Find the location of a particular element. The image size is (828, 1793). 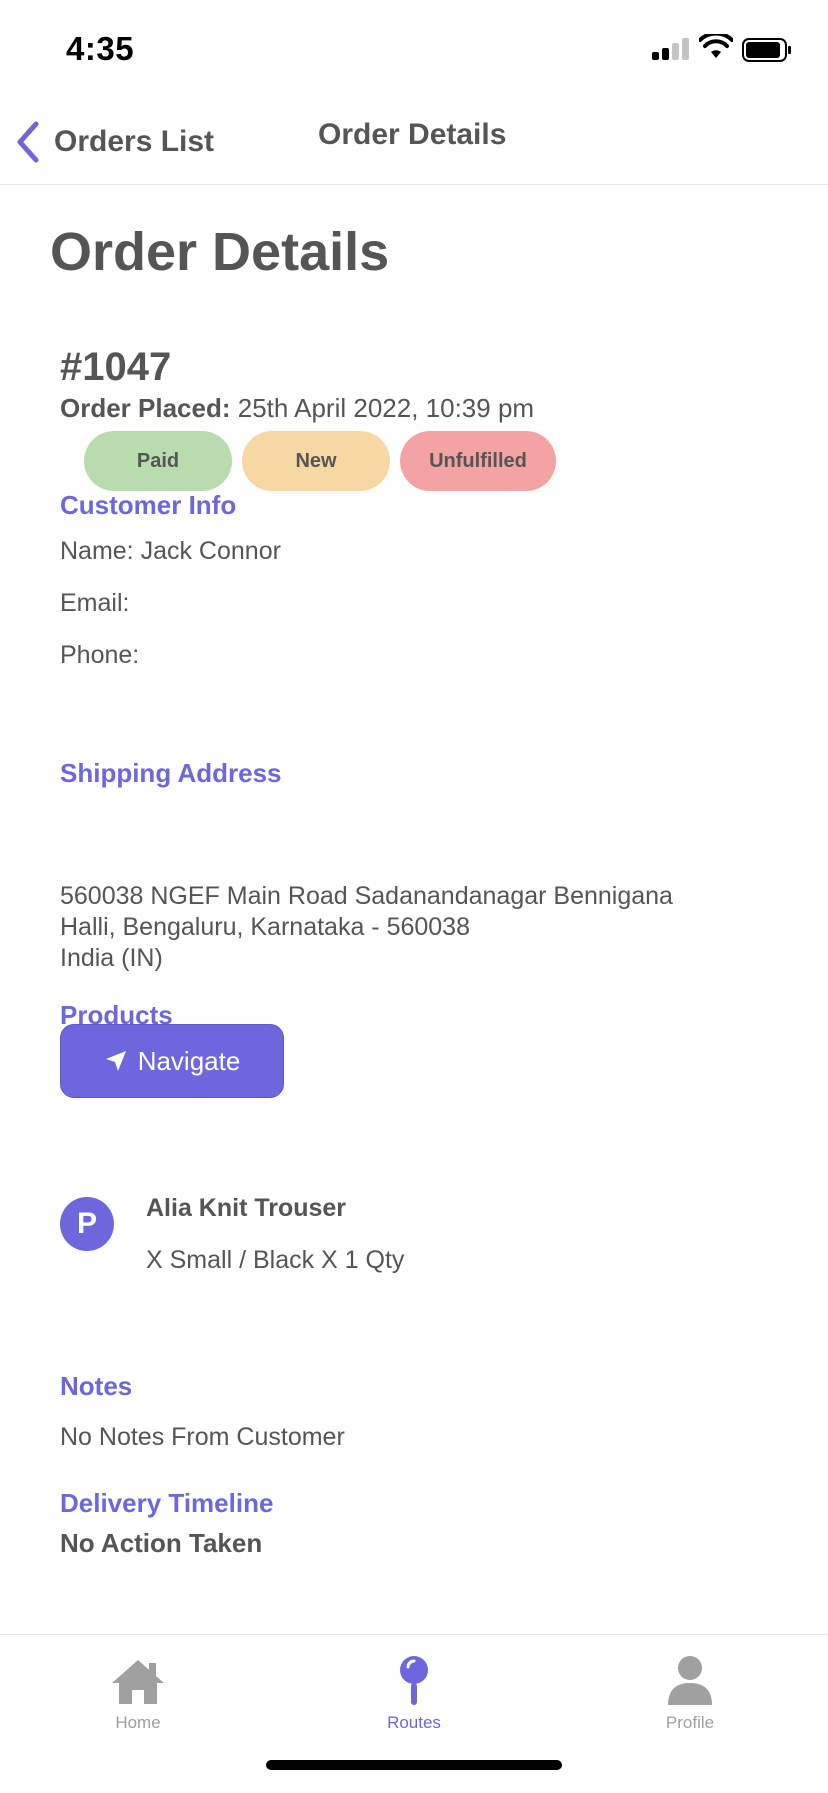

tab-profile: Profile is located at coordinates (690, 1698).